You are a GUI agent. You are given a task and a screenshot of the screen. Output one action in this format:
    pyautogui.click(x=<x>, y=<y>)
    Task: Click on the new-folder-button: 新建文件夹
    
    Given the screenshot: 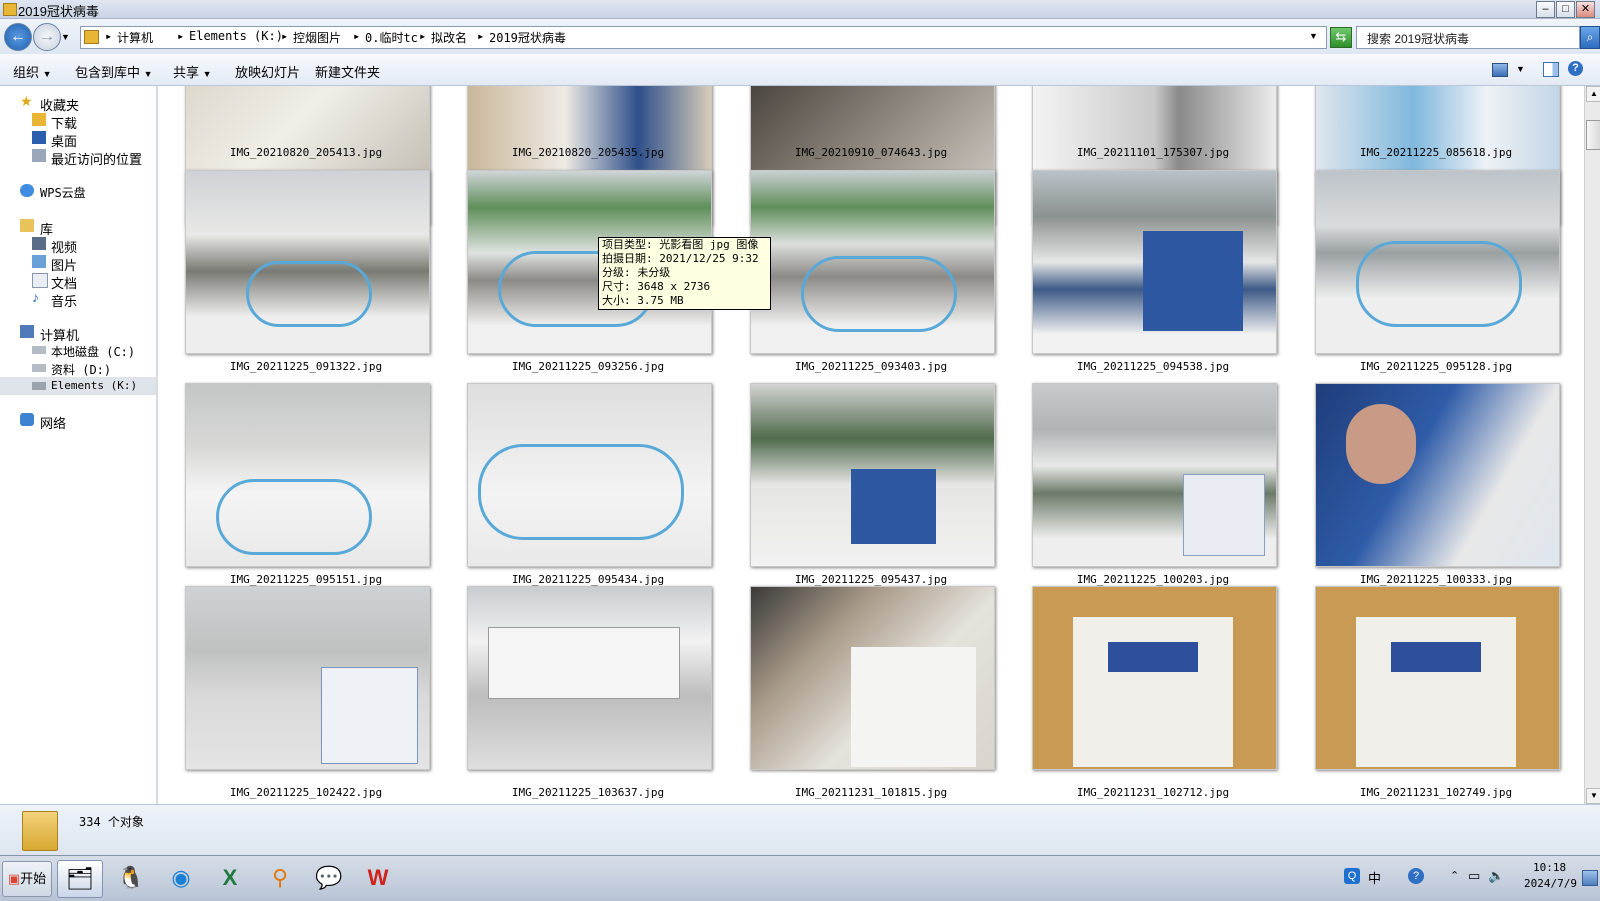 What is the action you would take?
    pyautogui.click(x=347, y=71)
    